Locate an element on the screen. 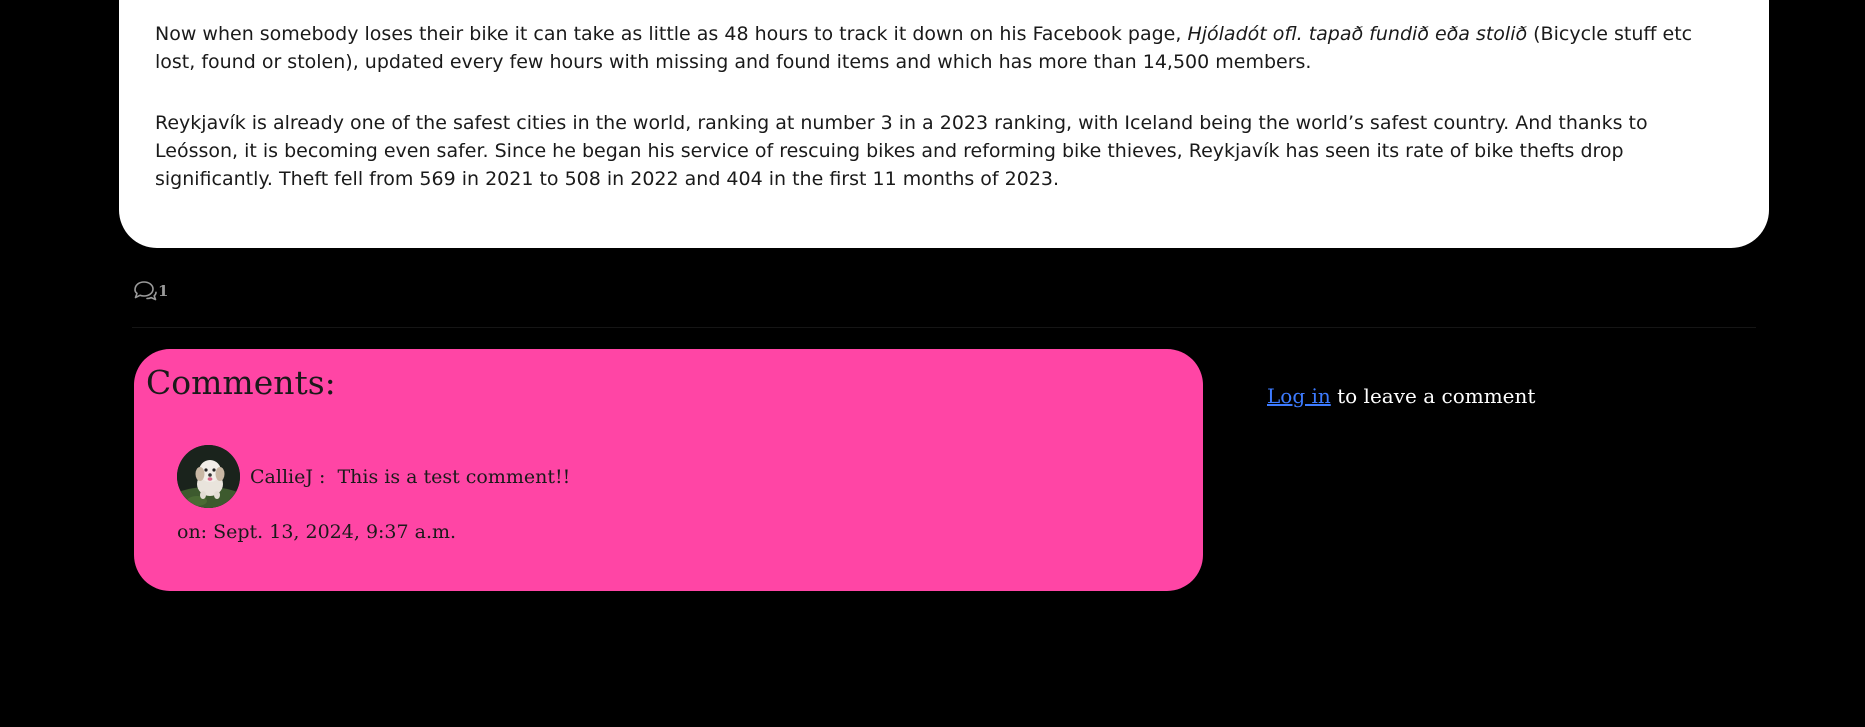  comments-title: Comments: is located at coordinates (241, 382).